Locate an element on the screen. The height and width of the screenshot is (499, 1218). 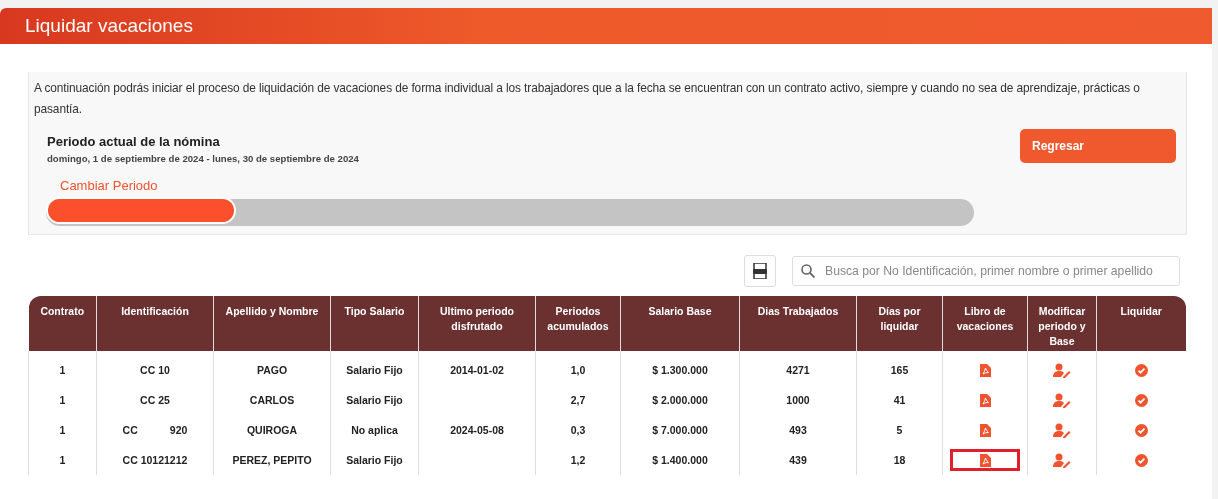
table-cell: 0,3 is located at coordinates (578, 430).